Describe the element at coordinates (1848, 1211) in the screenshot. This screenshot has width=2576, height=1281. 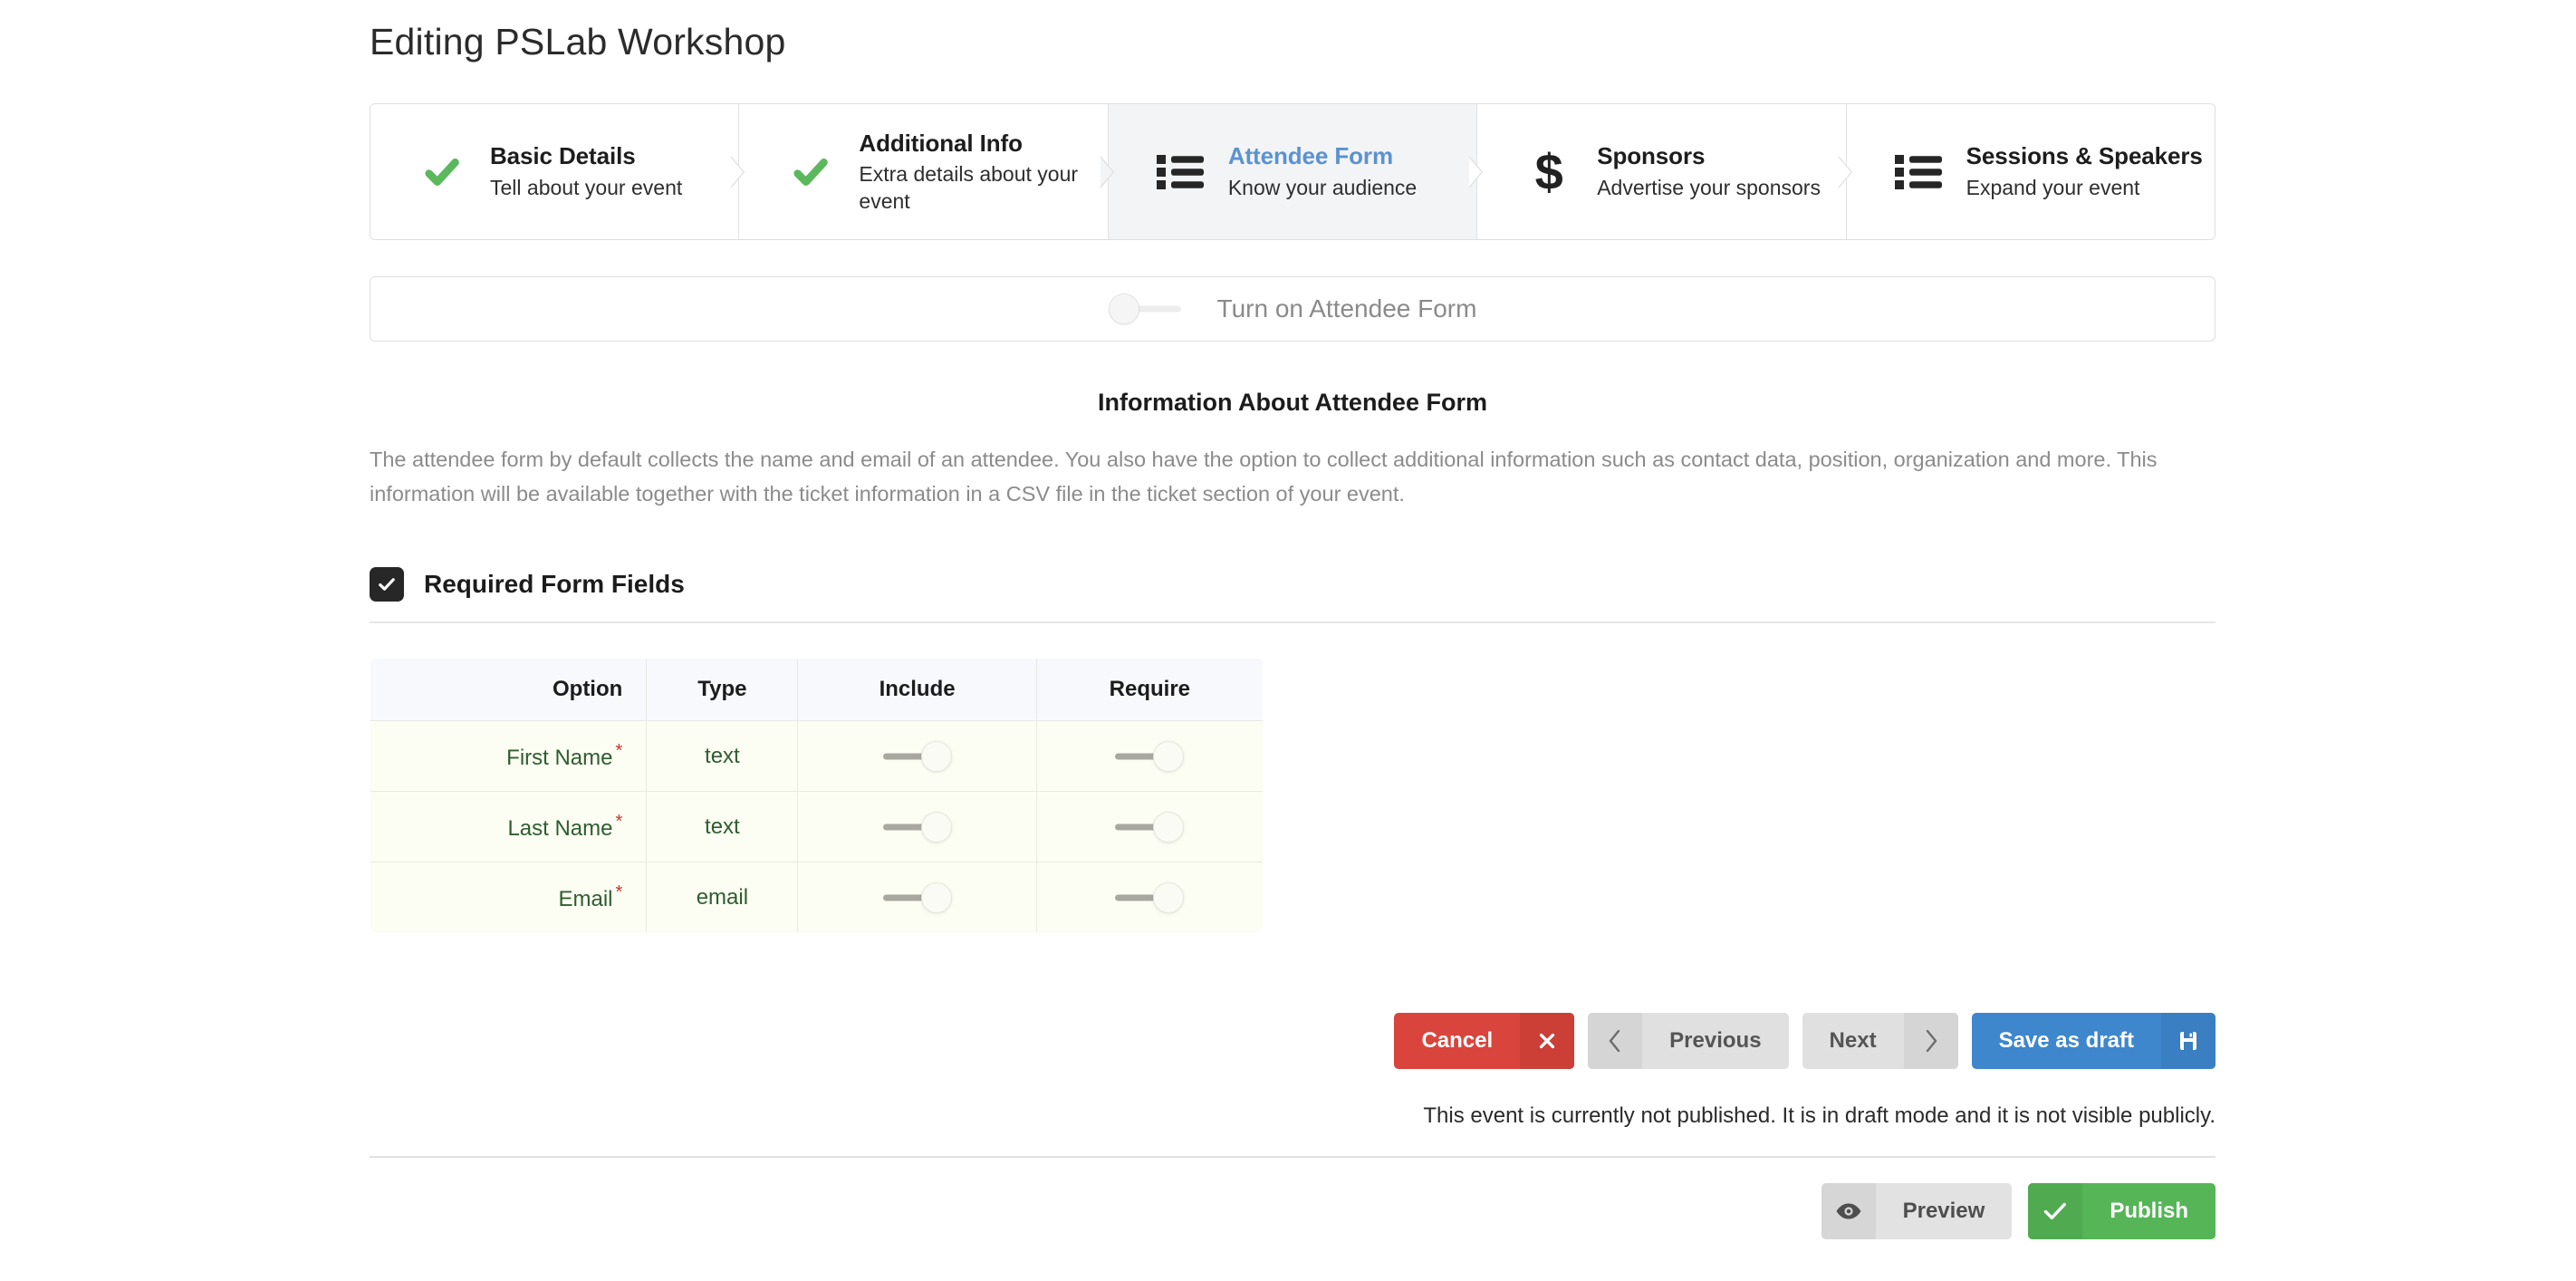
I see `eye-icon` at that location.